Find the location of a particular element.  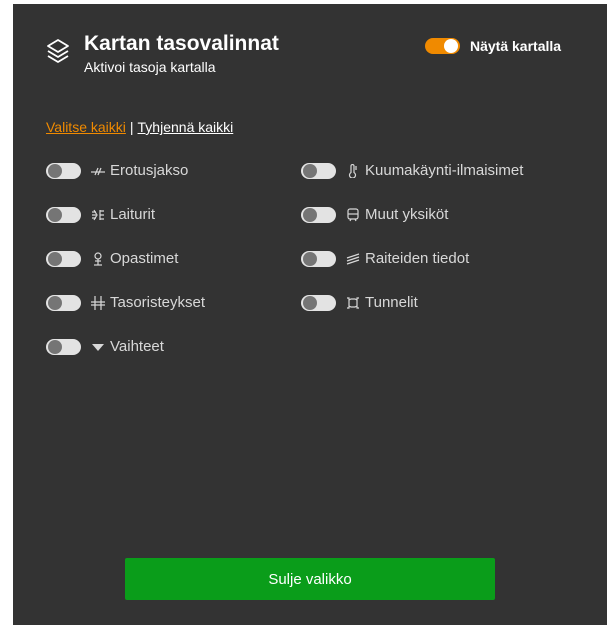

signal-icon is located at coordinates (98, 258).